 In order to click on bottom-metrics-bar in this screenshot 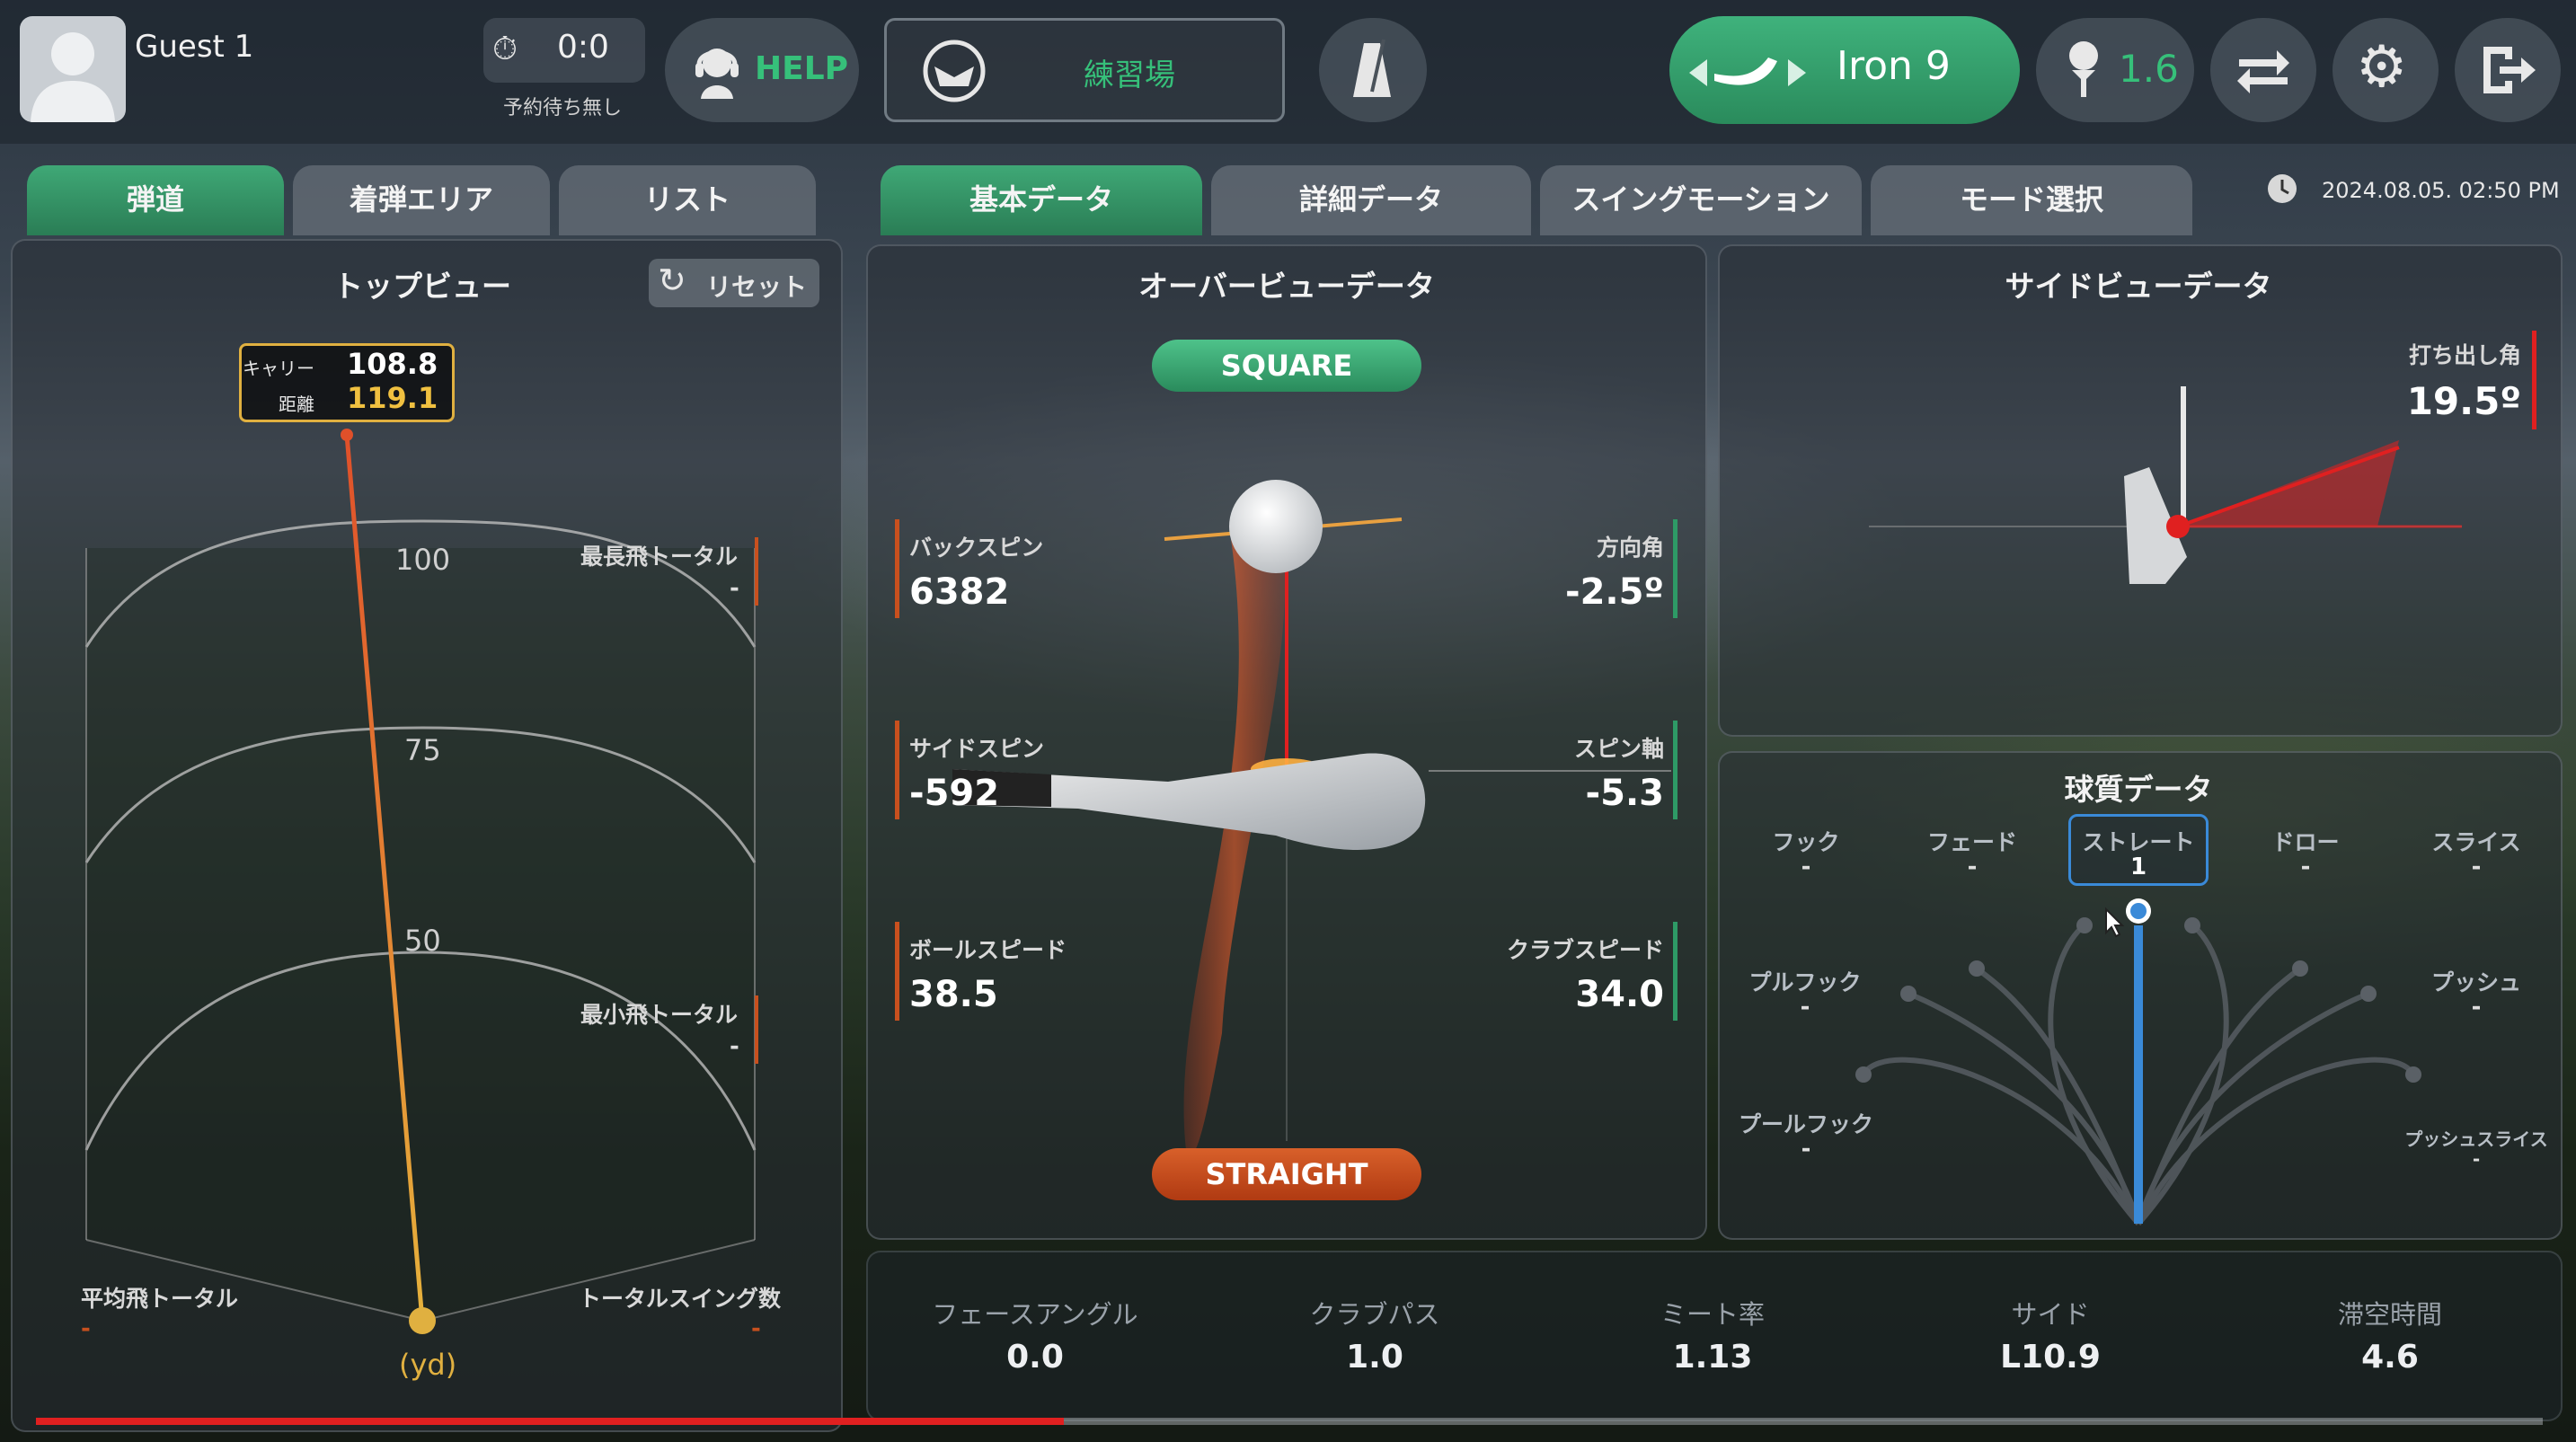, I will do `click(1715, 1336)`.